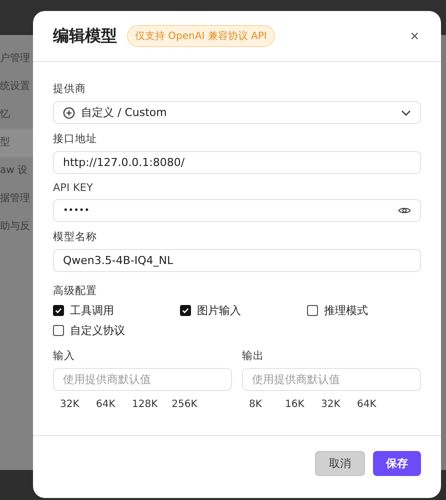 Image resolution: width=446 pixels, height=500 pixels. Describe the element at coordinates (296, 404) in the screenshot. I see `preset-chip: 16K` at that location.